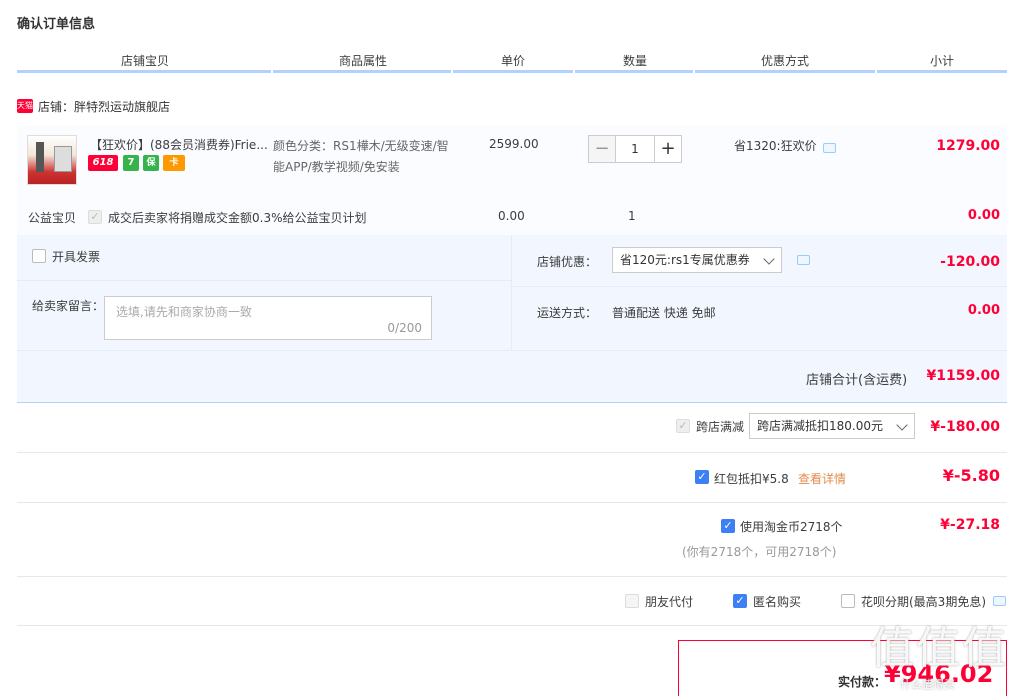 The image size is (1025, 696). I want to click on item-subtotal: 1279.00, so click(968, 146).